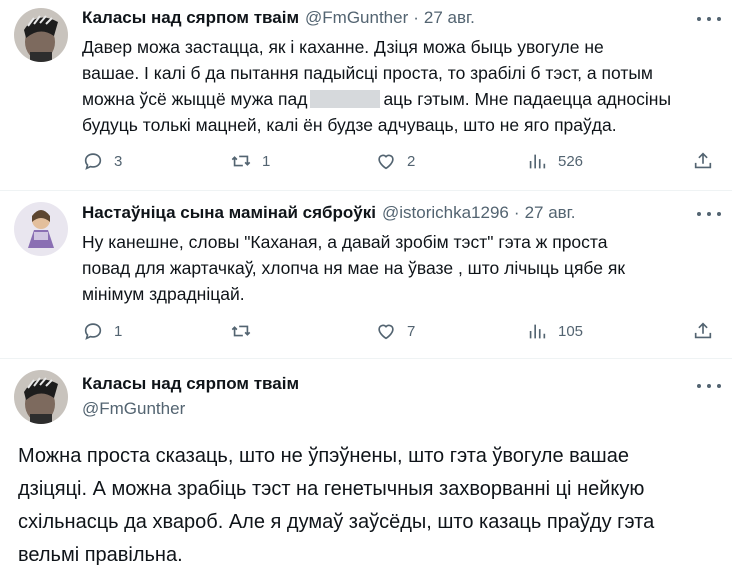 Image resolution: width=732 pixels, height=572 pixels. I want to click on reply-count: 3, so click(118, 161).